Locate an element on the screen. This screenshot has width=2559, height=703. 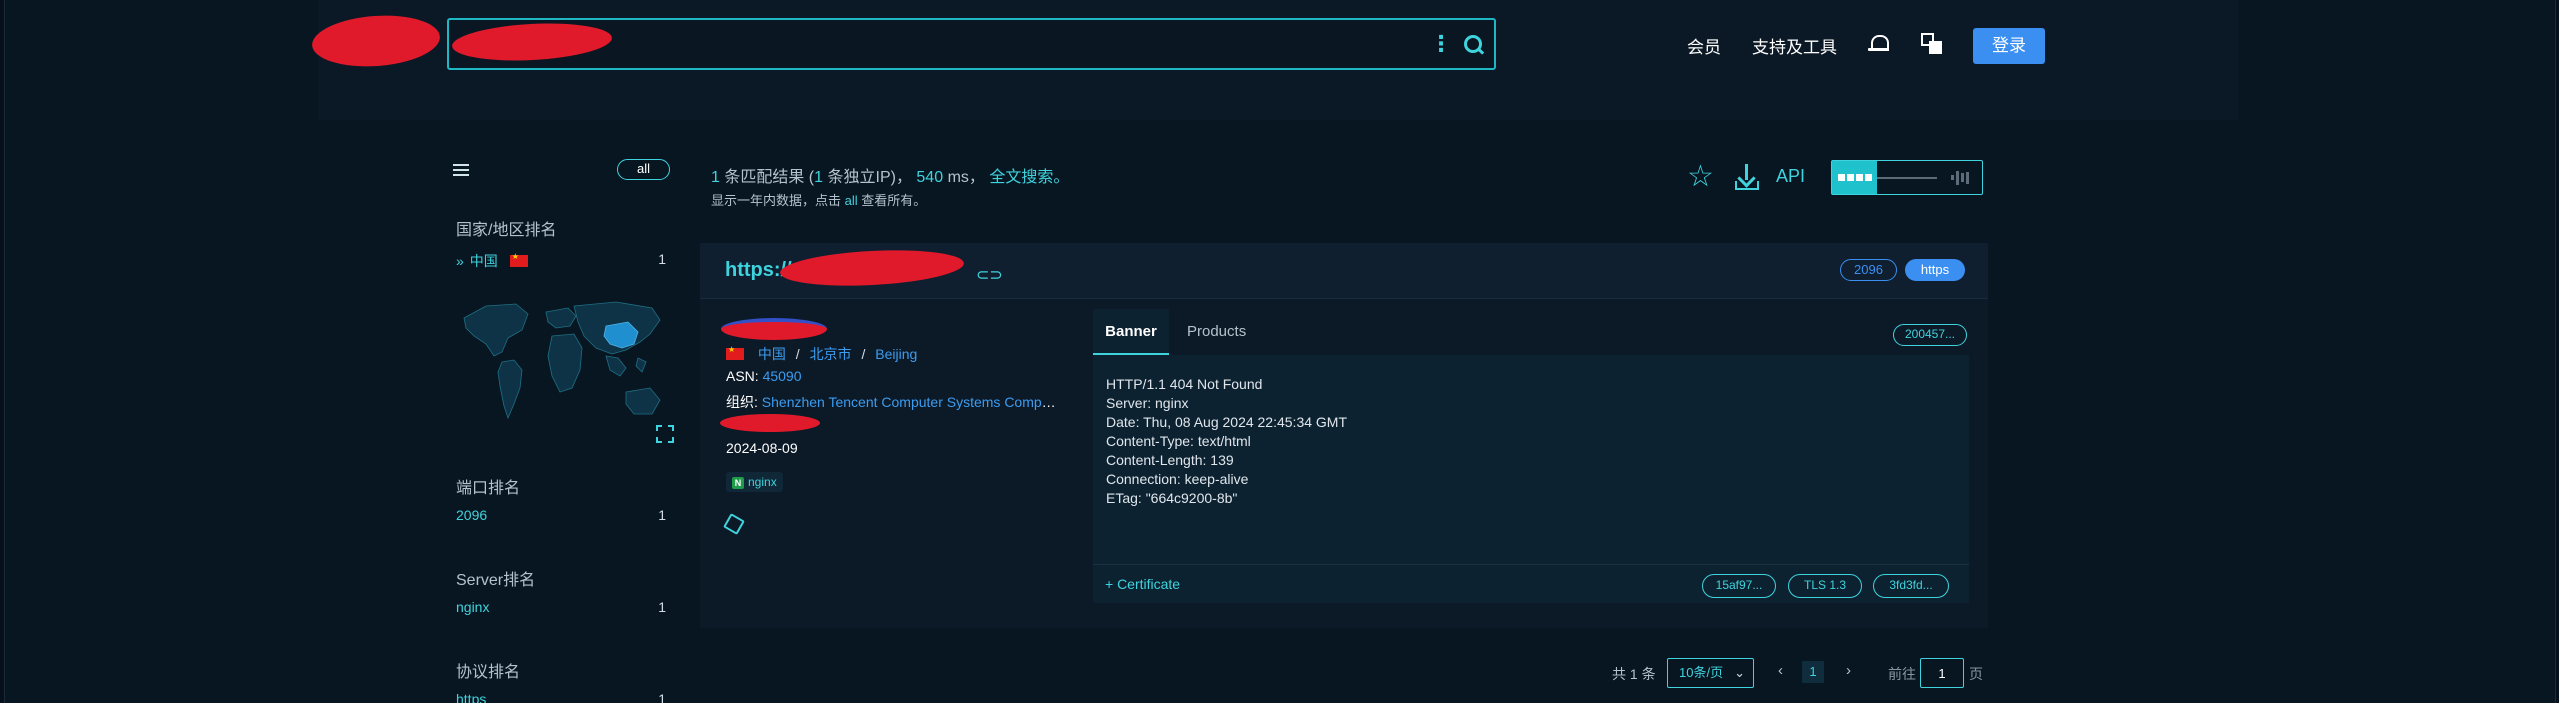
result-text: 。 is located at coordinates (1061, 177).